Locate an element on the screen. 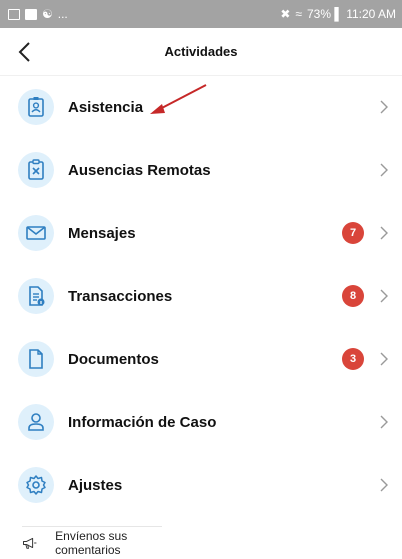 Image resolution: width=402 pixels, height=559 pixels. feedback-label: Envíenos sus comentarios is located at coordinates (91, 543).